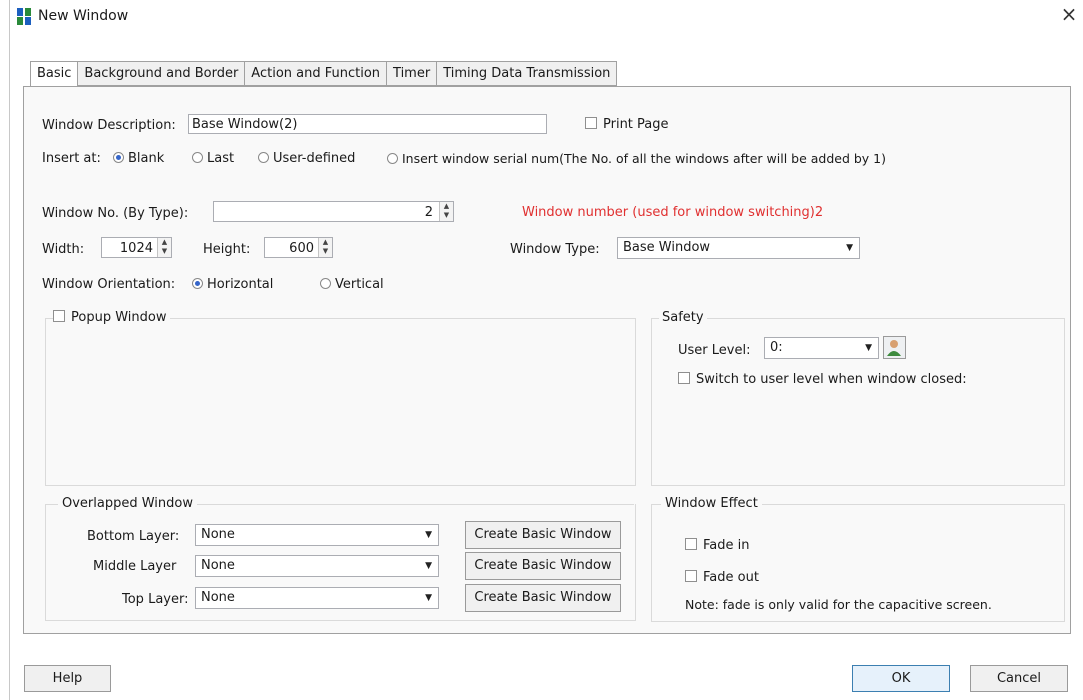  What do you see at coordinates (221, 158) in the screenshot?
I see `insert-last-label: Last` at bounding box center [221, 158].